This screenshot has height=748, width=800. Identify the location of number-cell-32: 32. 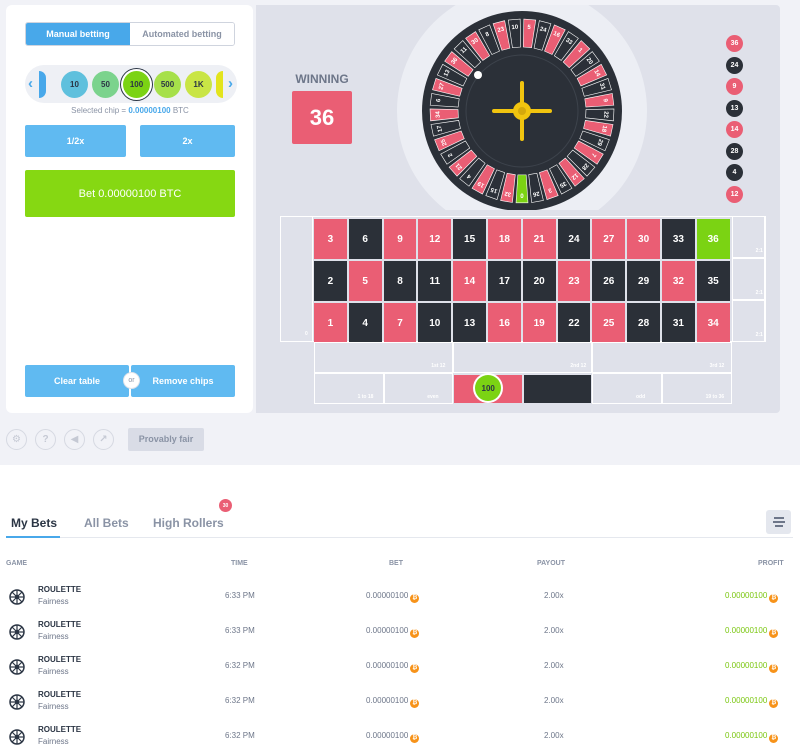
(678, 281).